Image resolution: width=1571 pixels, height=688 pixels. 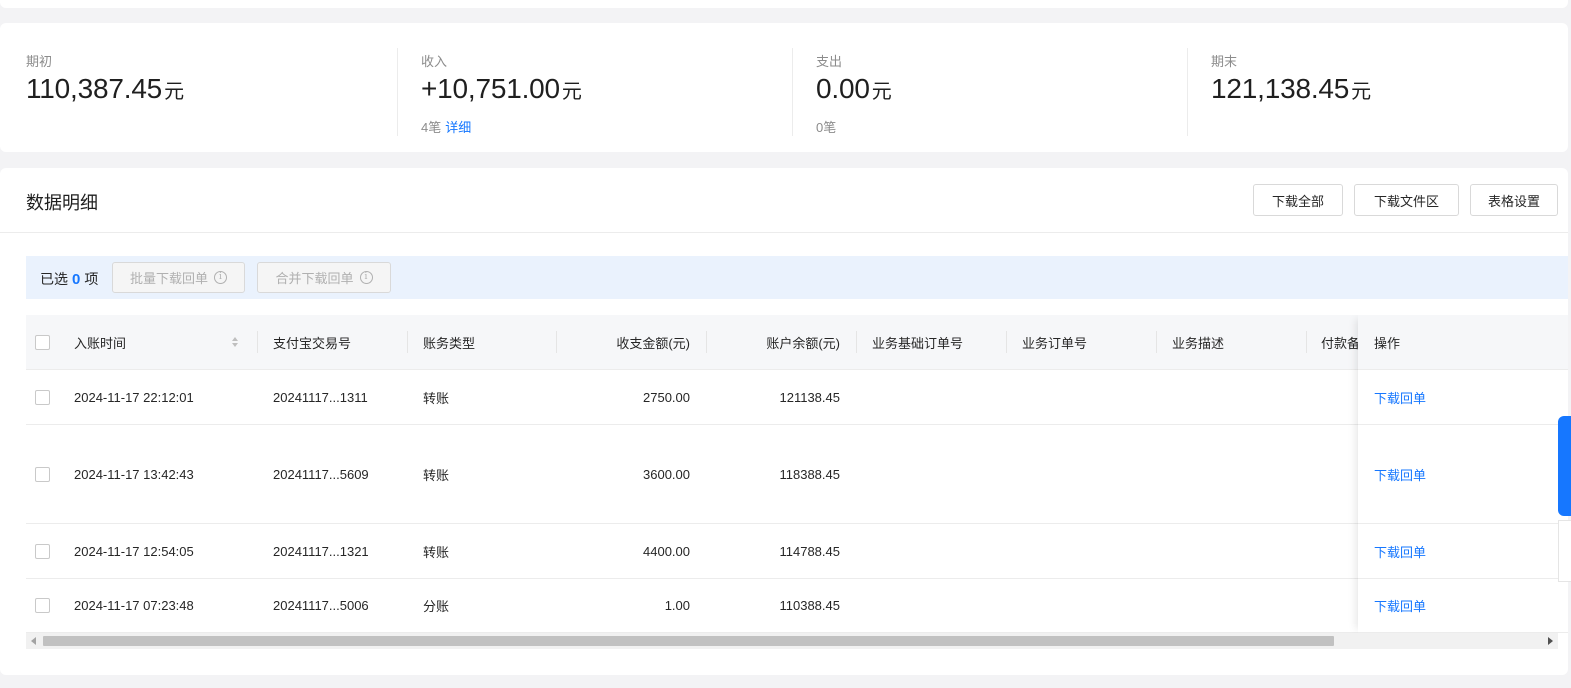 What do you see at coordinates (803, 343) in the screenshot?
I see `col-header-balance: 账户余额(元)` at bounding box center [803, 343].